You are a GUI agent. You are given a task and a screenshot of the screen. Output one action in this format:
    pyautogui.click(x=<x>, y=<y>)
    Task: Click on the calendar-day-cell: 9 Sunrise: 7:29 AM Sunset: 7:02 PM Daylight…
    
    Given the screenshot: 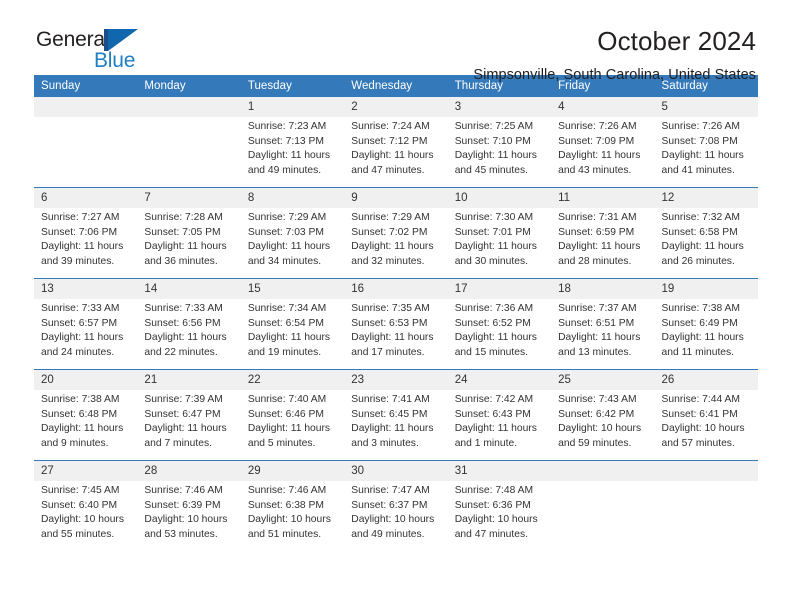 What is the action you would take?
    pyautogui.click(x=396, y=233)
    